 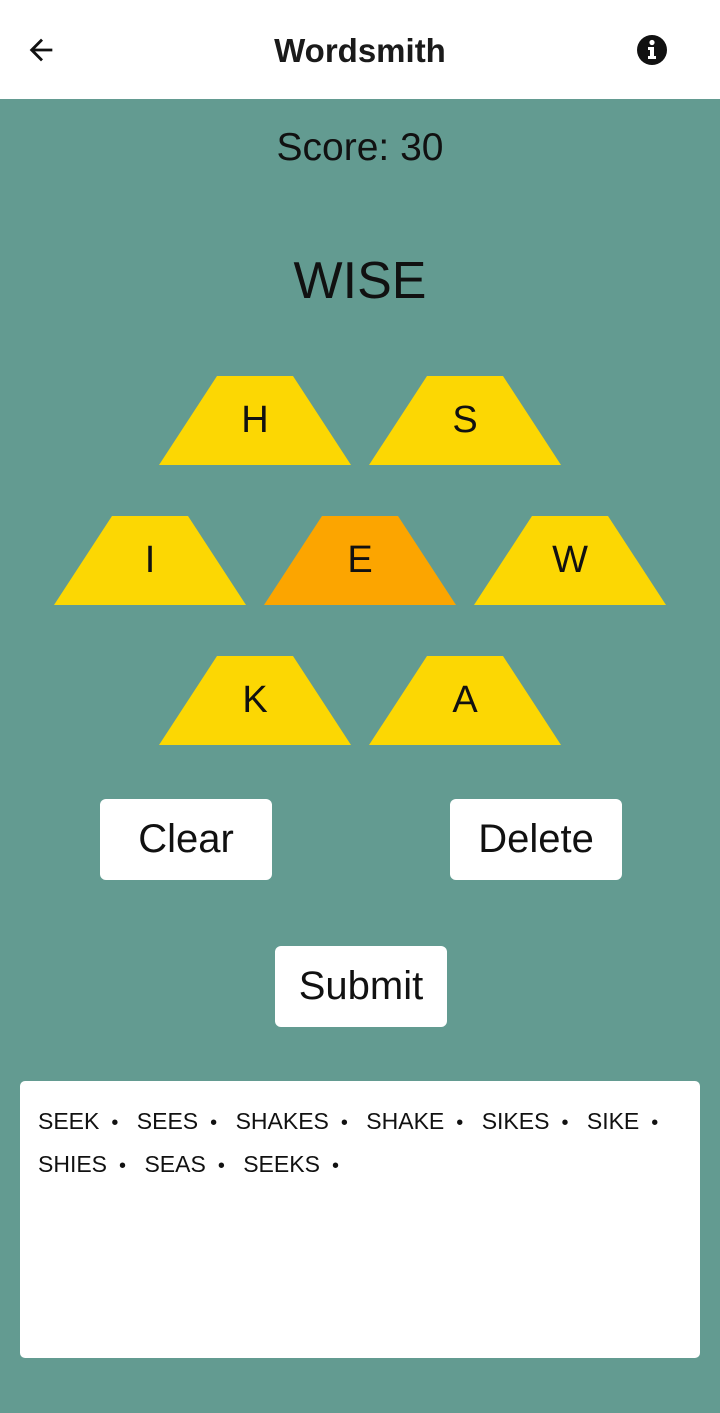 I want to click on found-word: SHIES •, so click(x=88, y=1164).